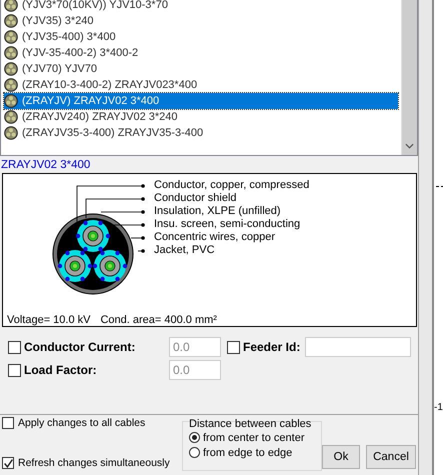 The width and height of the screenshot is (443, 475). Describe the element at coordinates (341, 457) in the screenshot. I see `dialog-button: Ok` at that location.